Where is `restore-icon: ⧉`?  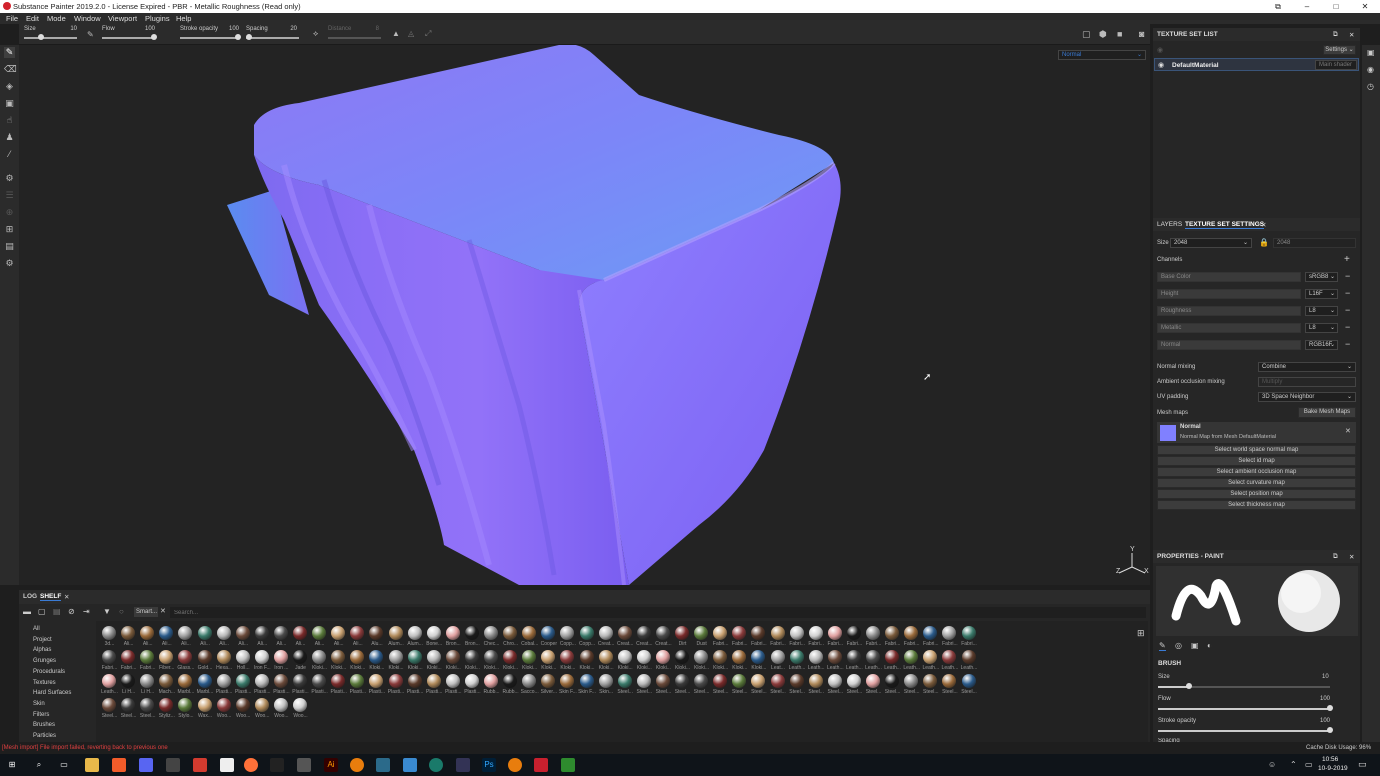 restore-icon: ⧉ is located at coordinates (1278, 6).